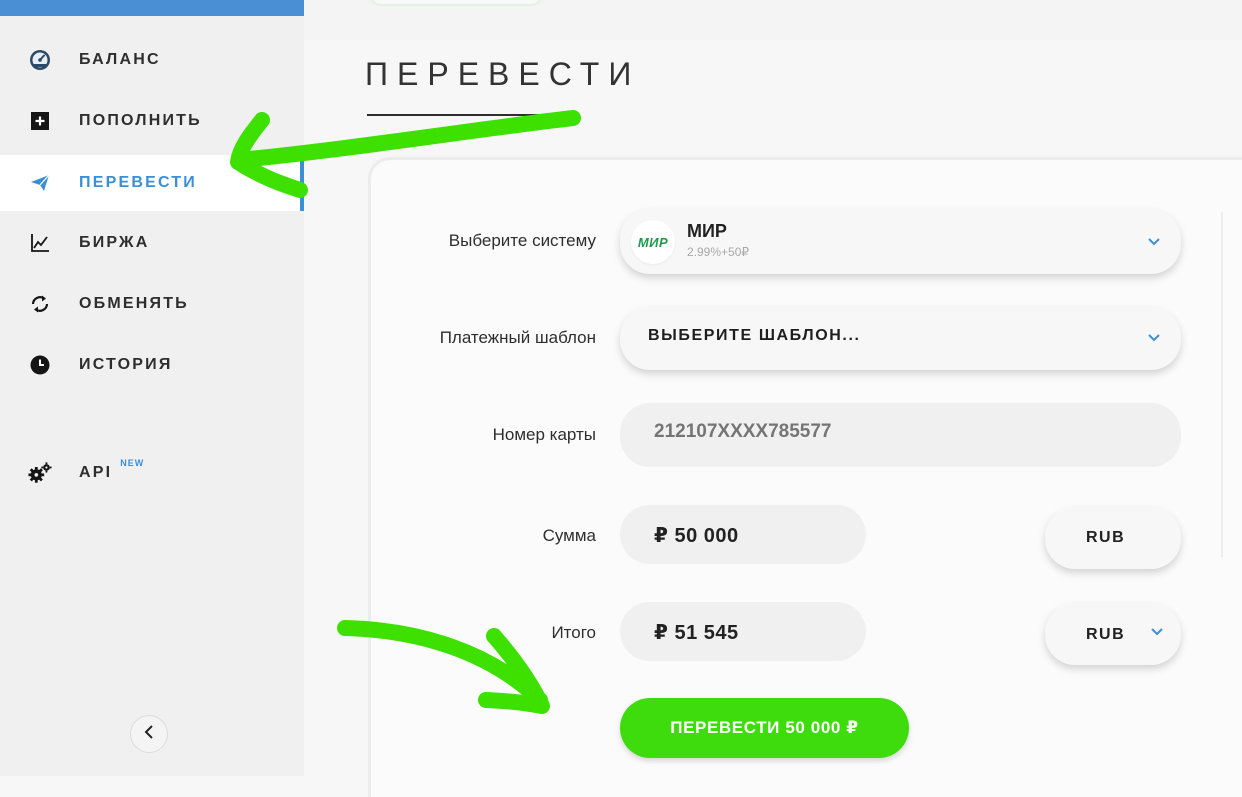 The image size is (1242, 797). What do you see at coordinates (743, 631) in the screenshot?
I see `total-field: ₽ 51 545` at bounding box center [743, 631].